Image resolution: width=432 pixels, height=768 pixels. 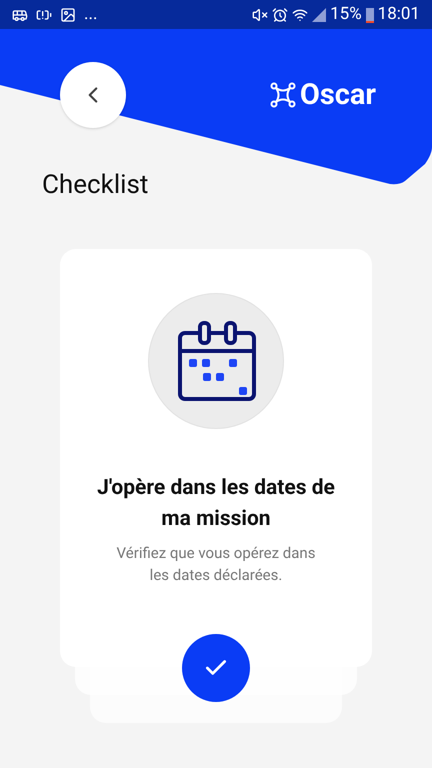 What do you see at coordinates (338, 95) in the screenshot?
I see `logo-text: Oscar` at bounding box center [338, 95].